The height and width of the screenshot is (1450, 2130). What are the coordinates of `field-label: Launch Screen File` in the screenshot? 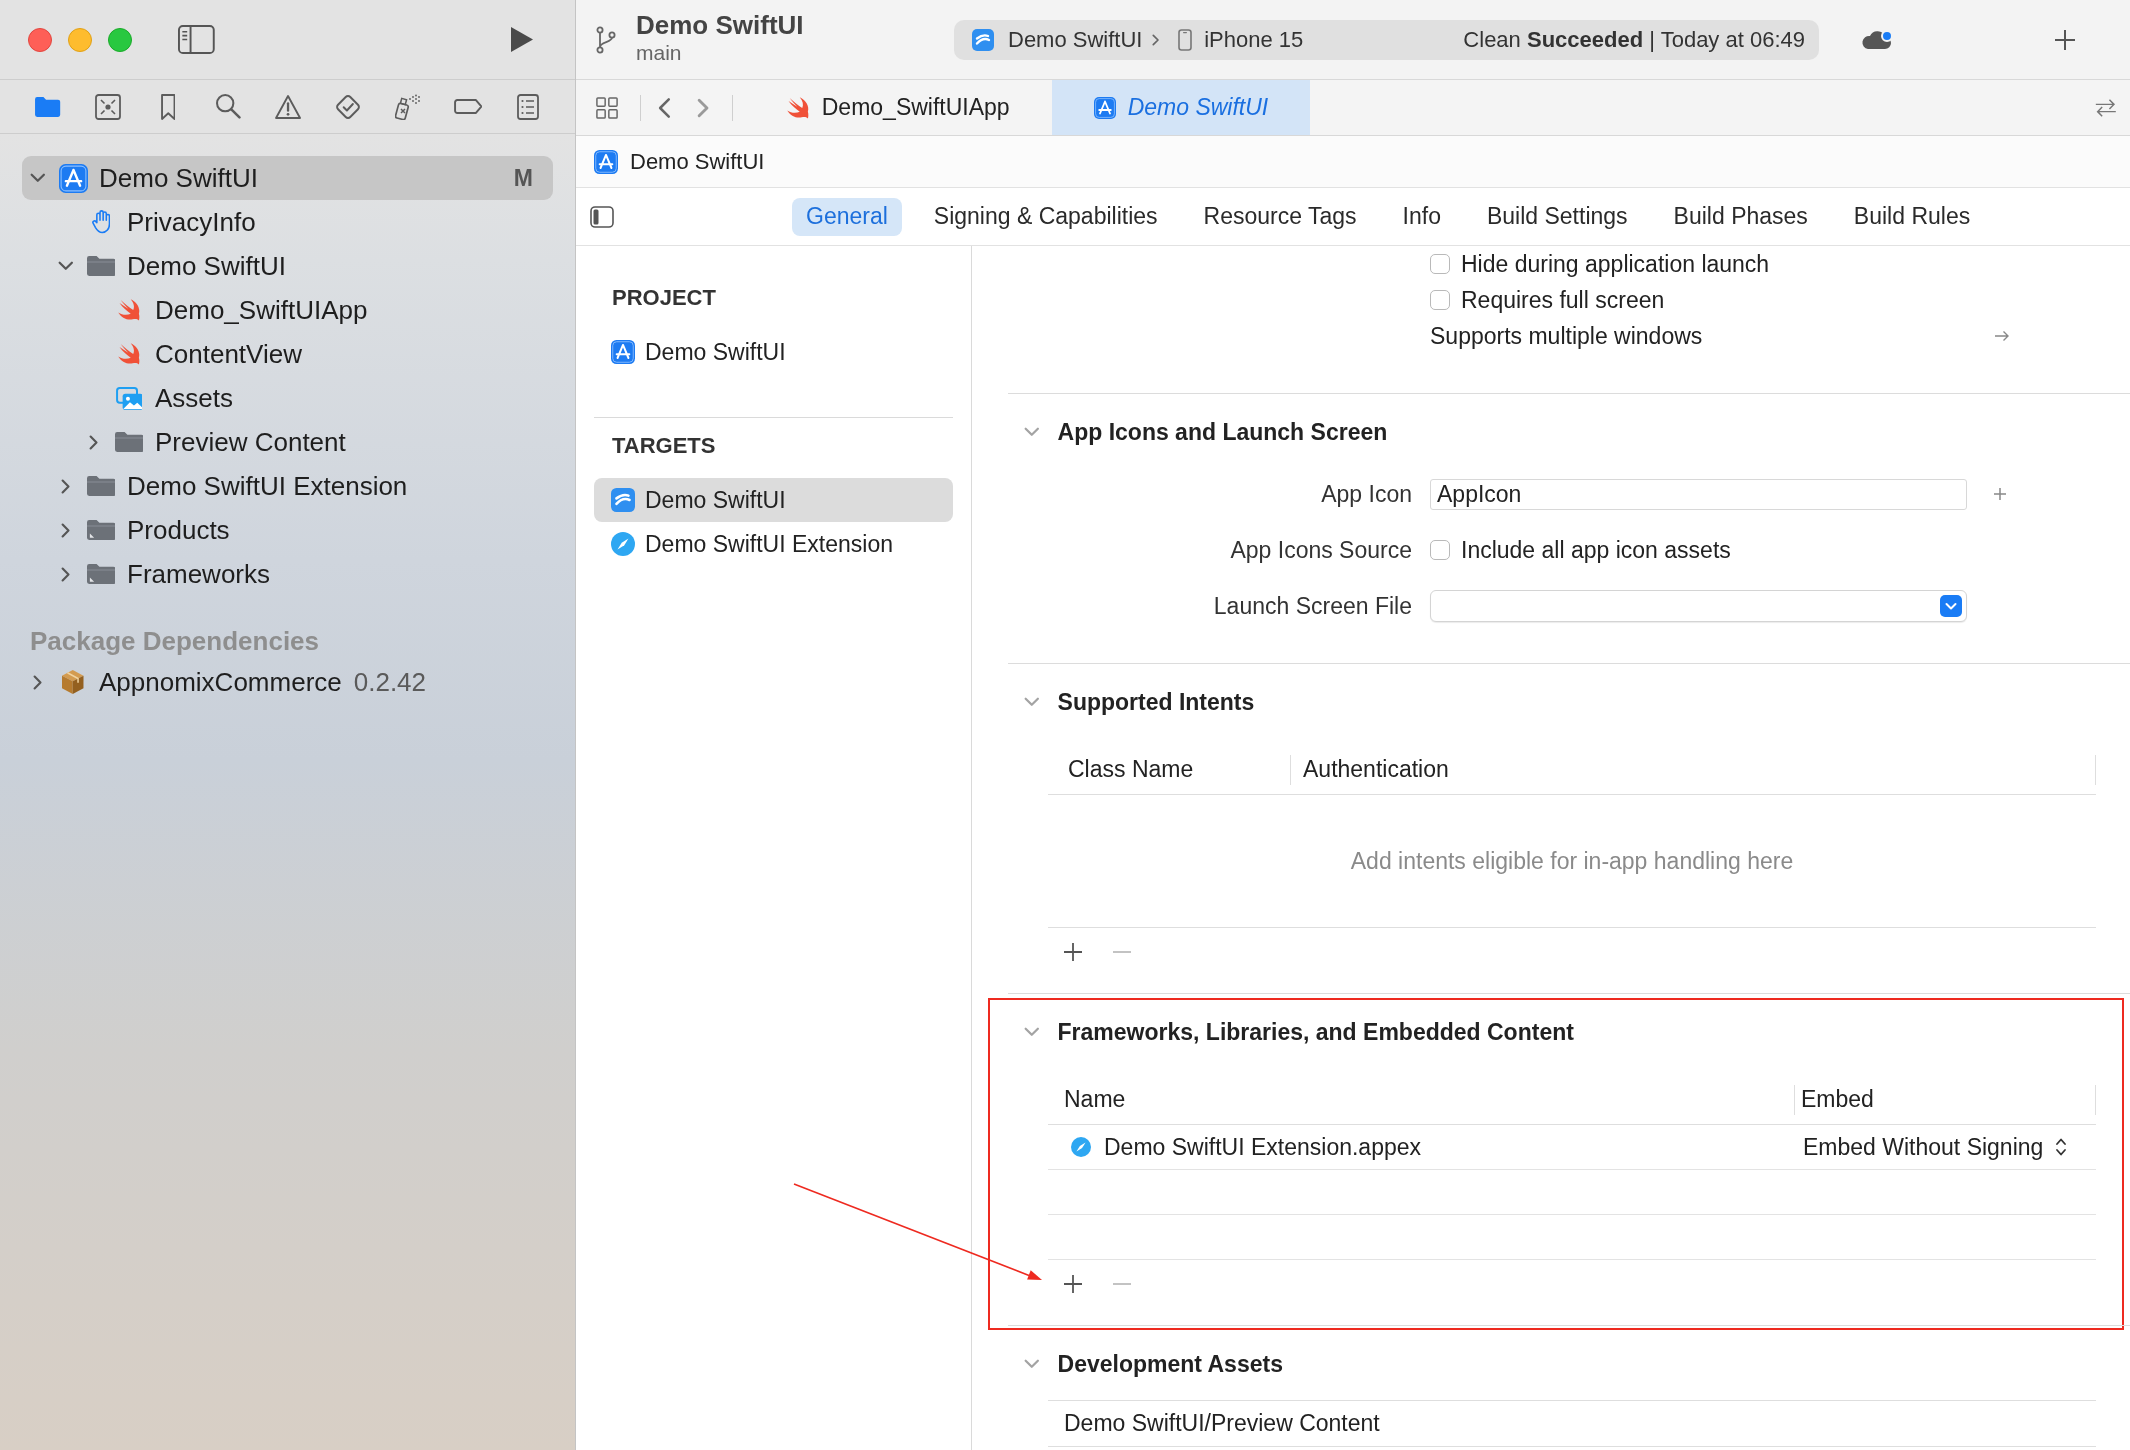 It's located at (1312, 606).